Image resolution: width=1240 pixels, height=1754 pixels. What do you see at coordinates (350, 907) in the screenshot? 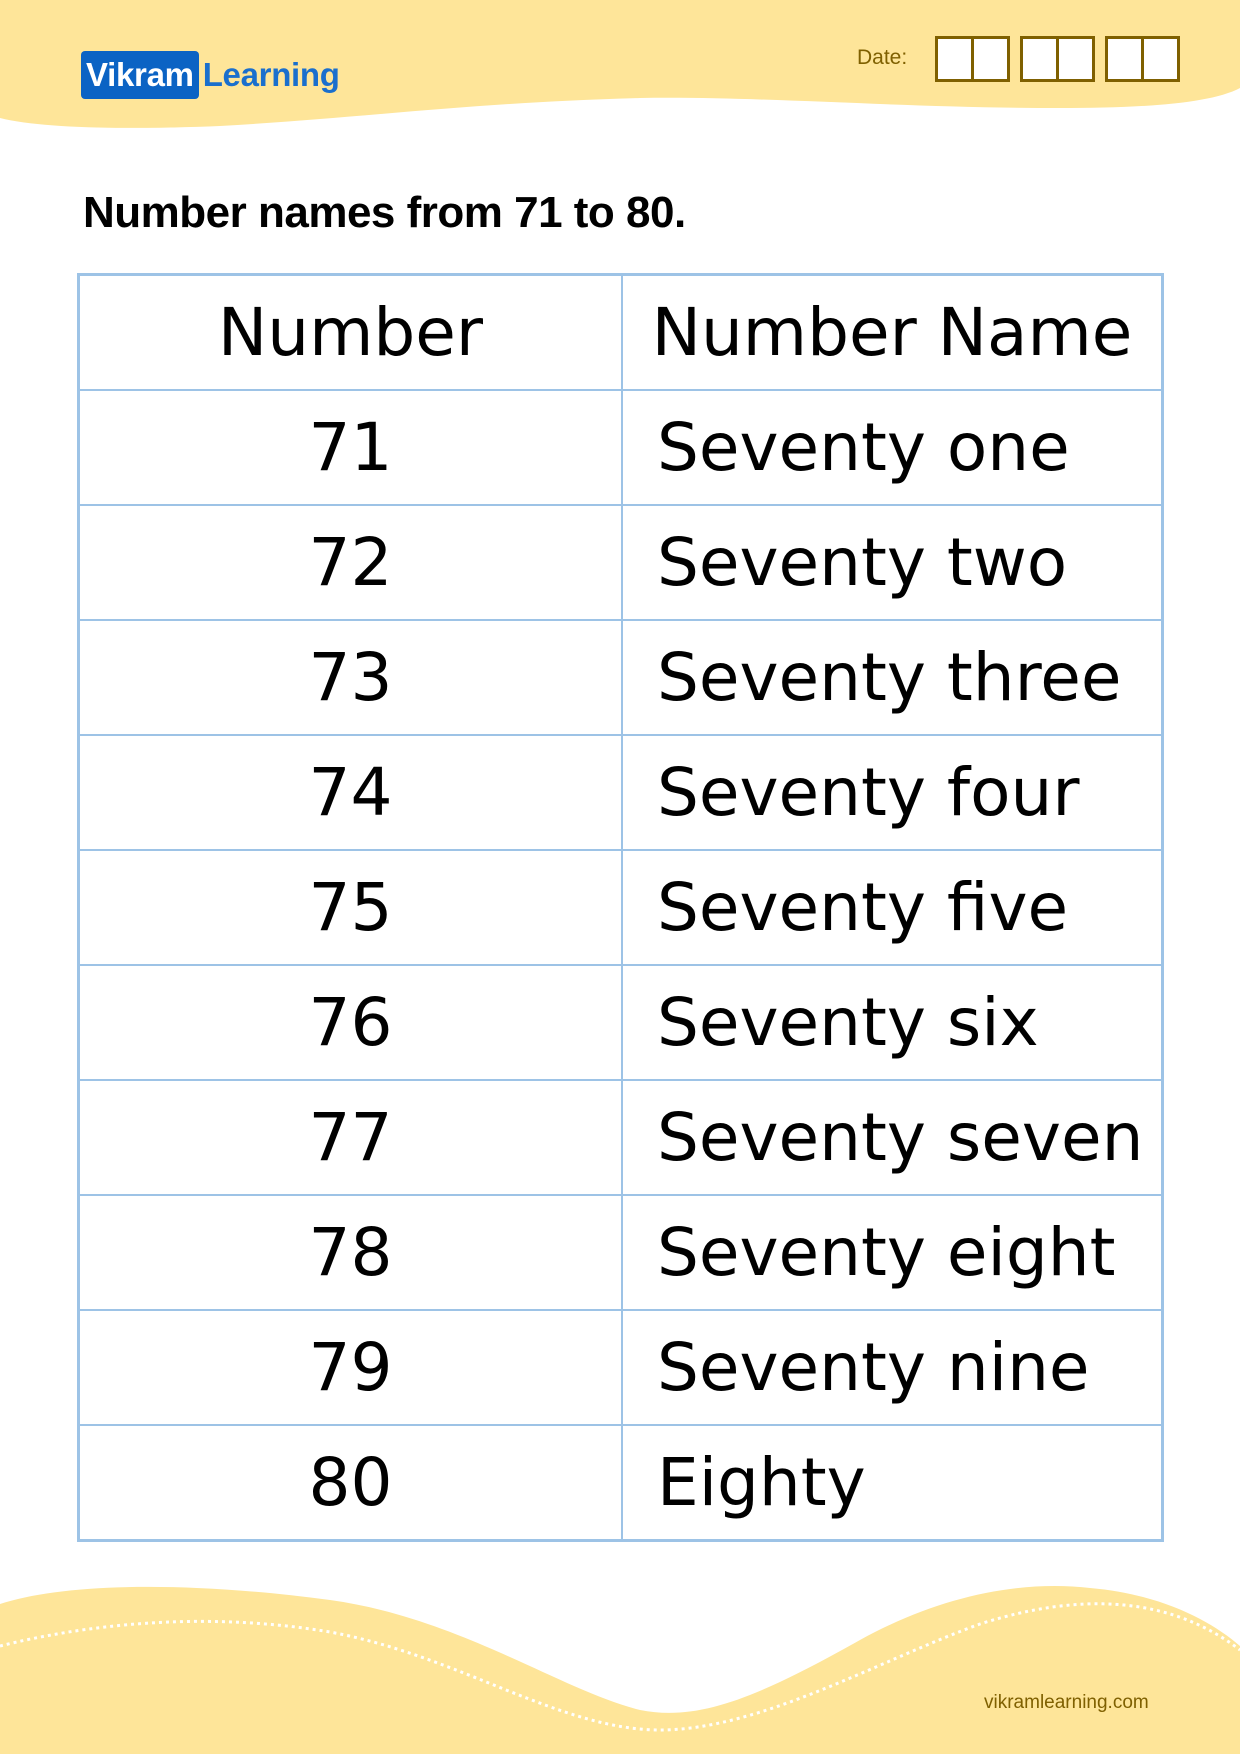
I see `number-cell: 75` at bounding box center [350, 907].